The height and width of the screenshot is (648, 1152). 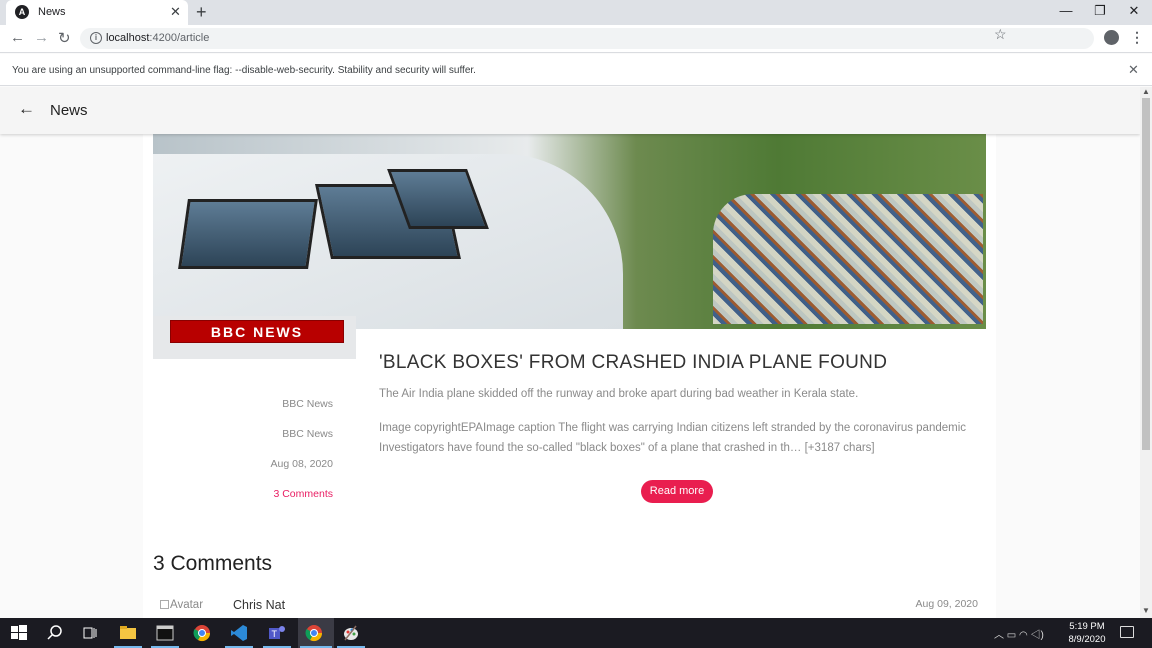 What do you see at coordinates (576, 633) in the screenshot?
I see `windows-taskbar: T ︿ ▭ ◠ ◁) 5:19 PM 8/9/2020` at bounding box center [576, 633].